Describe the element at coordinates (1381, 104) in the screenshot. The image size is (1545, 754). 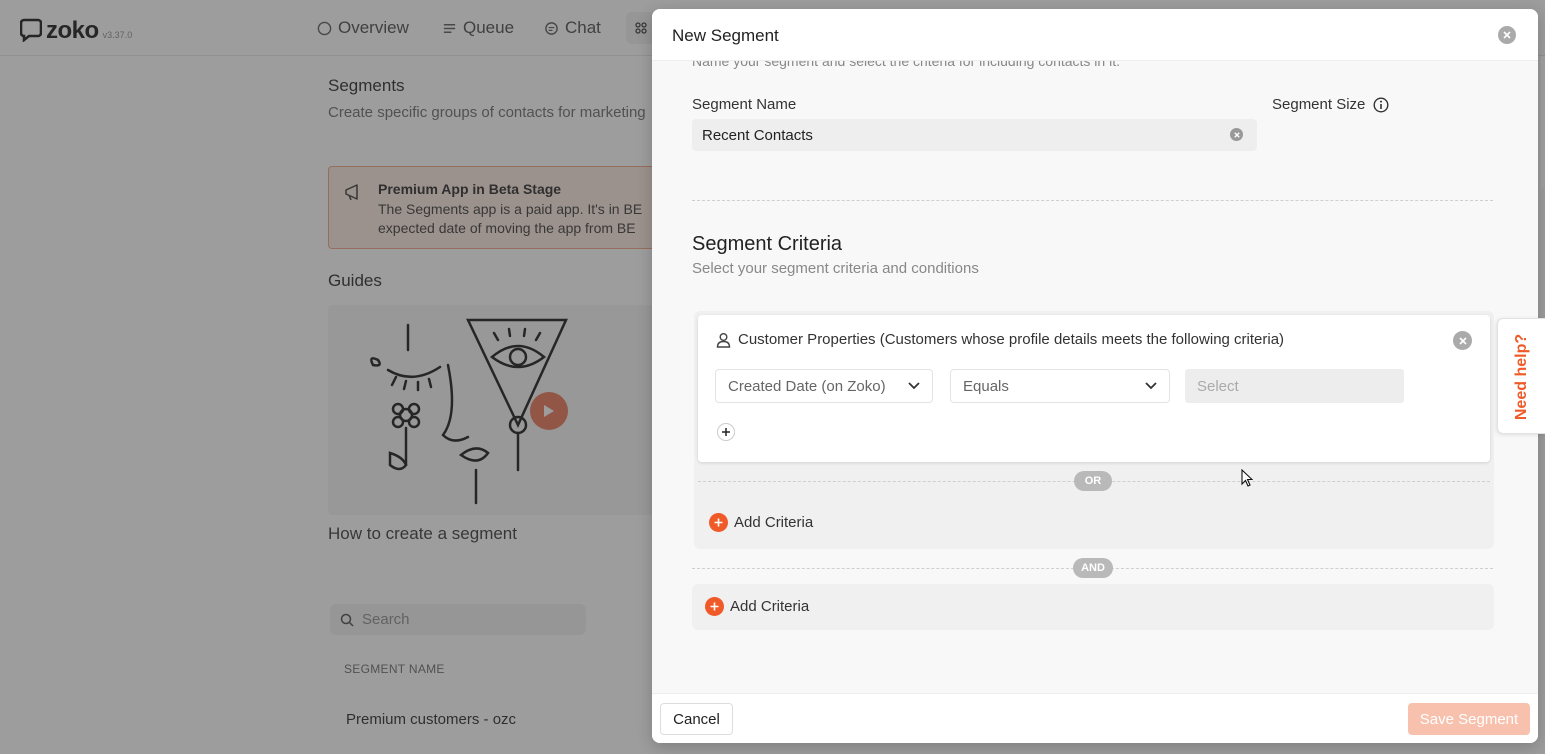
I see `info-icon` at that location.